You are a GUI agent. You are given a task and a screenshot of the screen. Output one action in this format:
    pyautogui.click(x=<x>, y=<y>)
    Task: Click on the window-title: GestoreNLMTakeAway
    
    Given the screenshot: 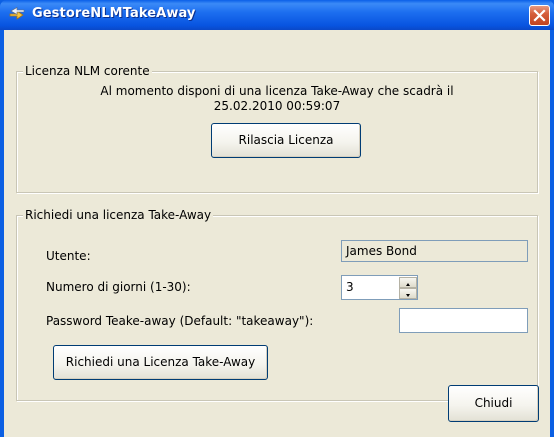 What is the action you would take?
    pyautogui.click(x=114, y=13)
    